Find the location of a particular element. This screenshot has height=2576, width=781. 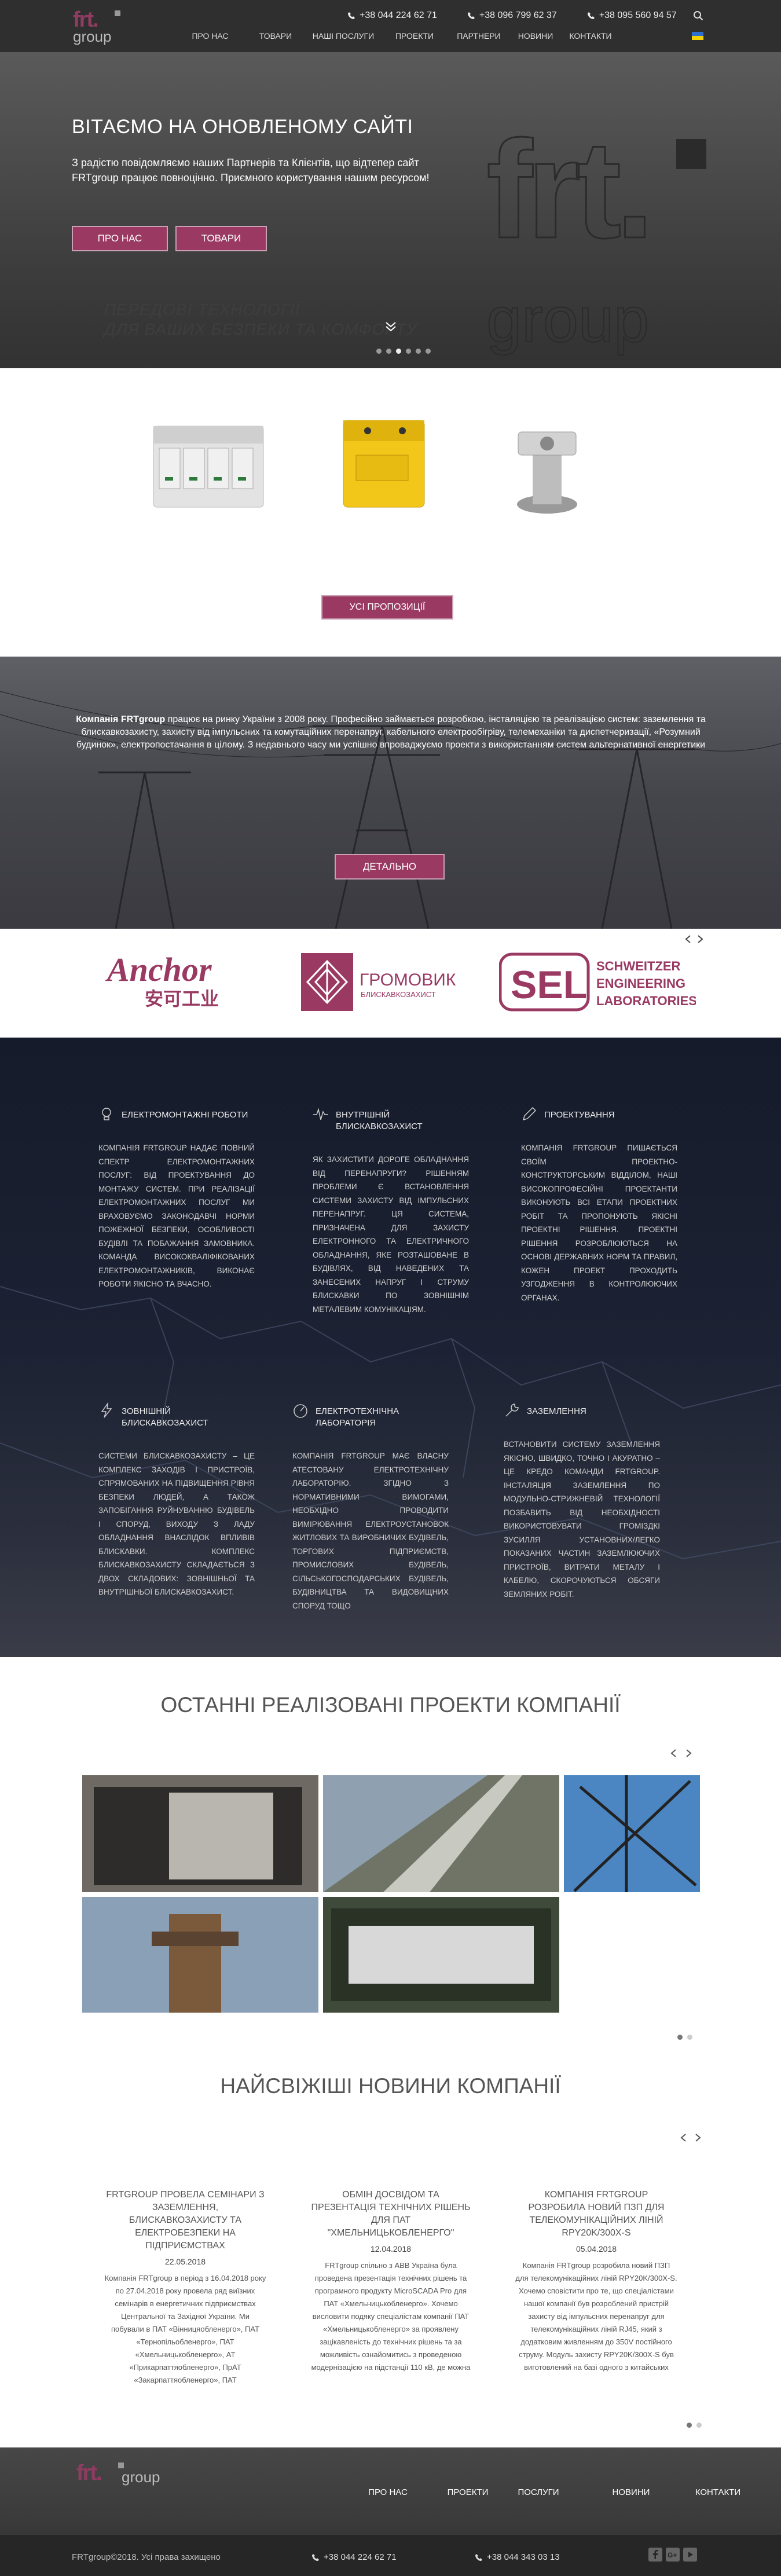

partner-logo-text: Anchor is located at coordinates (158, 970).